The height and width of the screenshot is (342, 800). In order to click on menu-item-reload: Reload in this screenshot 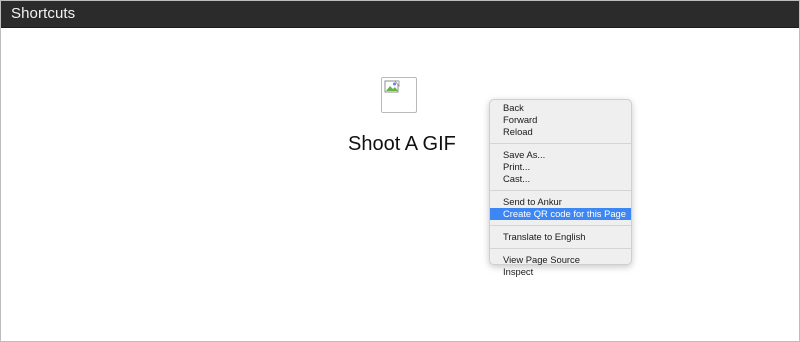, I will do `click(560, 132)`.